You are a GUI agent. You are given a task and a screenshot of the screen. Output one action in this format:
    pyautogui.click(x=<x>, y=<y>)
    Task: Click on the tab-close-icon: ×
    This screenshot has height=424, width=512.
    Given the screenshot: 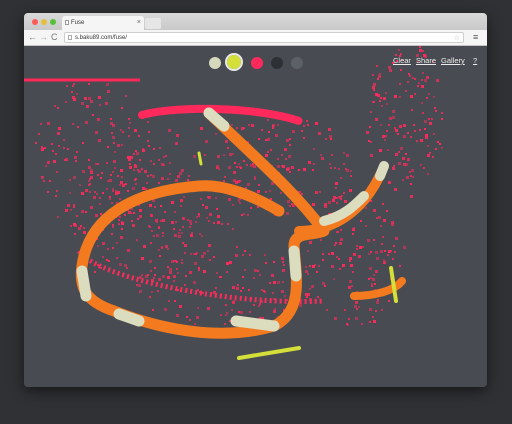 What is the action you would take?
    pyautogui.click(x=139, y=23)
    